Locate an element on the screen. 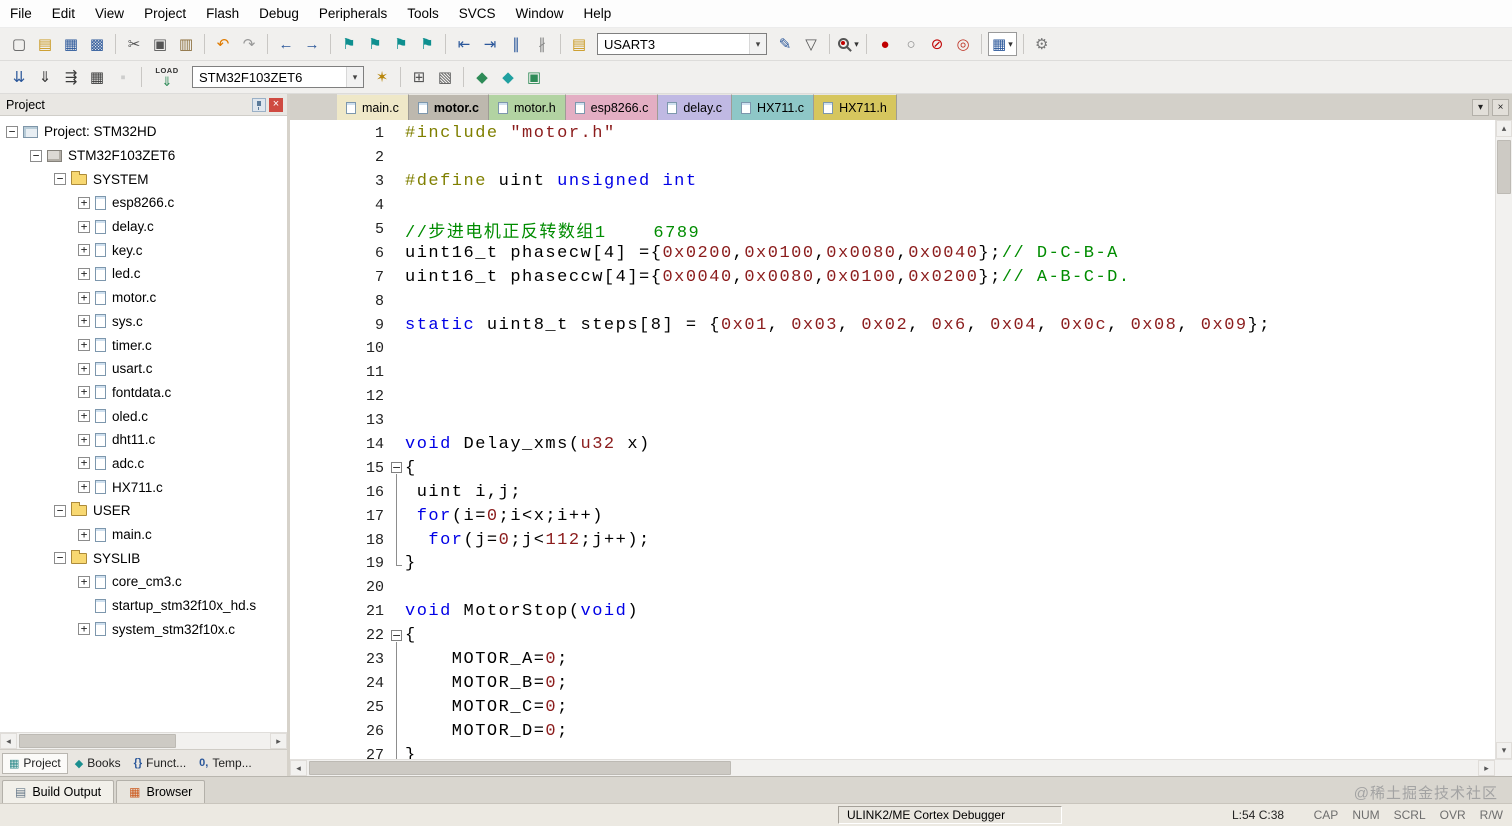 This screenshot has height=826, width=1512. cut-icon: ✂ is located at coordinates (134, 44).